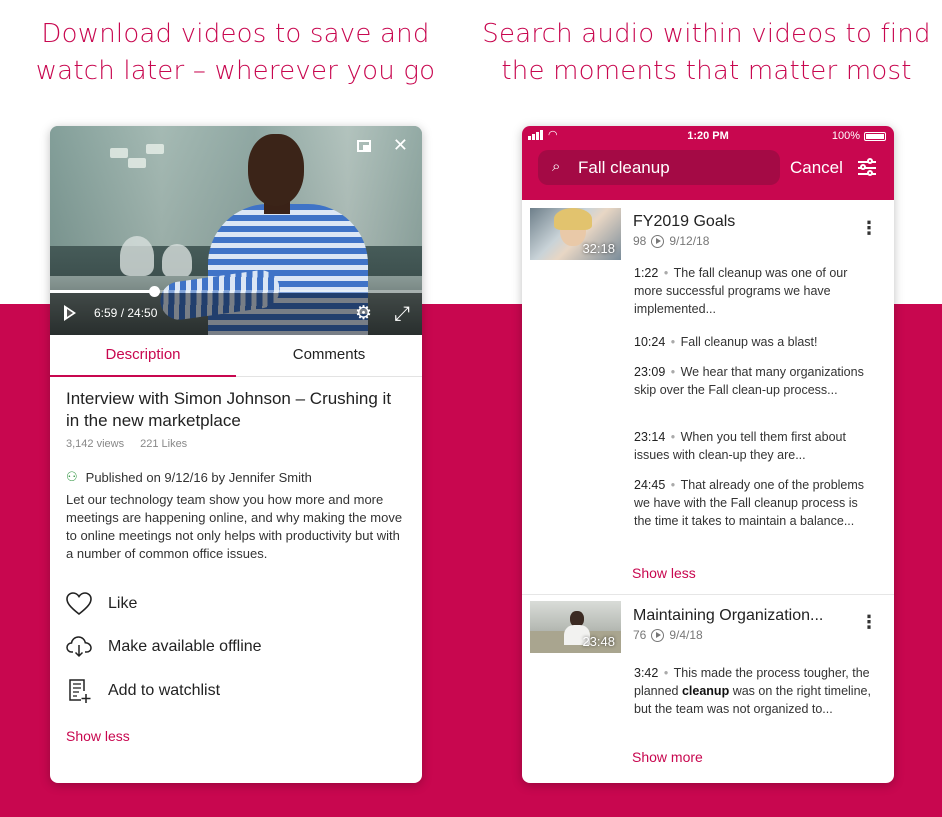 This screenshot has width=942, height=817. I want to click on result-meta: 76 9/4/18, so click(668, 635).